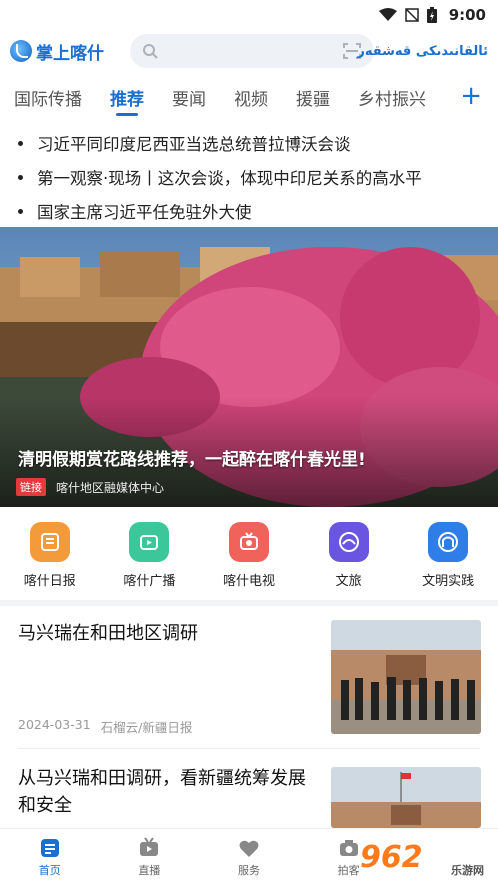 This screenshot has width=498, height=885. I want to click on service-kashgar-radio: 喀什广播, so click(149, 557).